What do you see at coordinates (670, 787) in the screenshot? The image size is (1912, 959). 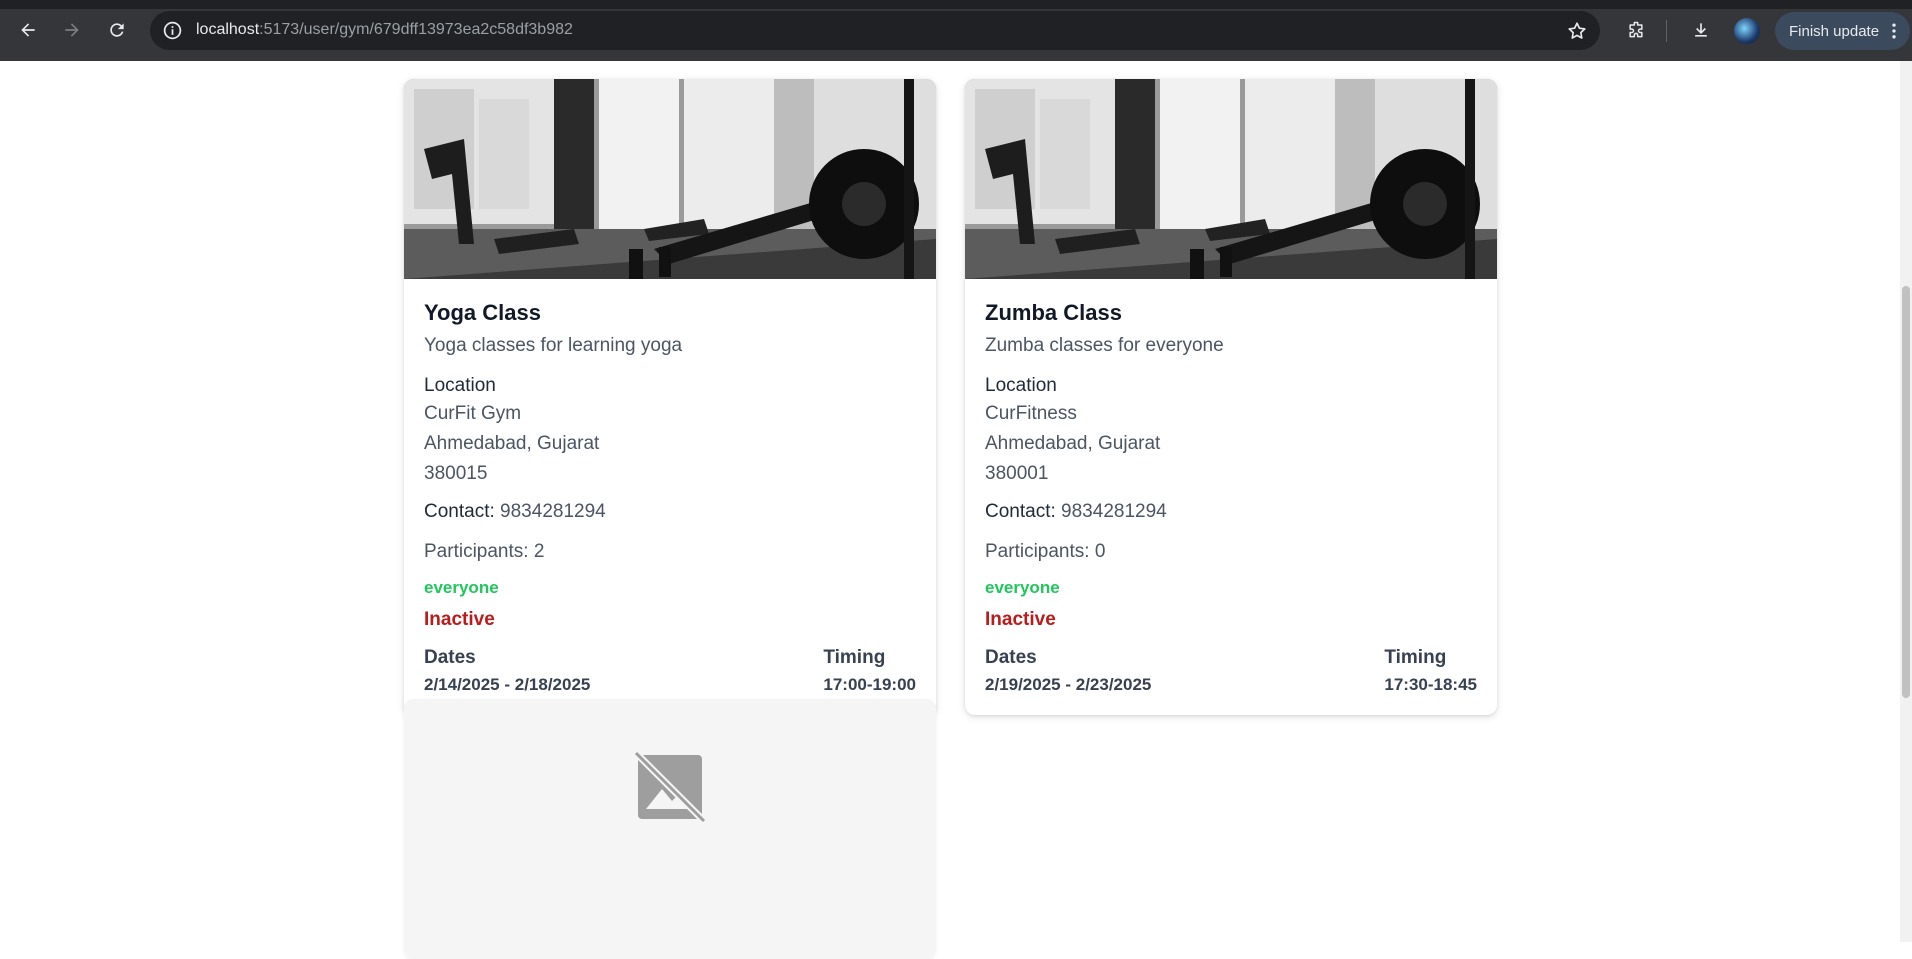 I see `image-off-icon` at bounding box center [670, 787].